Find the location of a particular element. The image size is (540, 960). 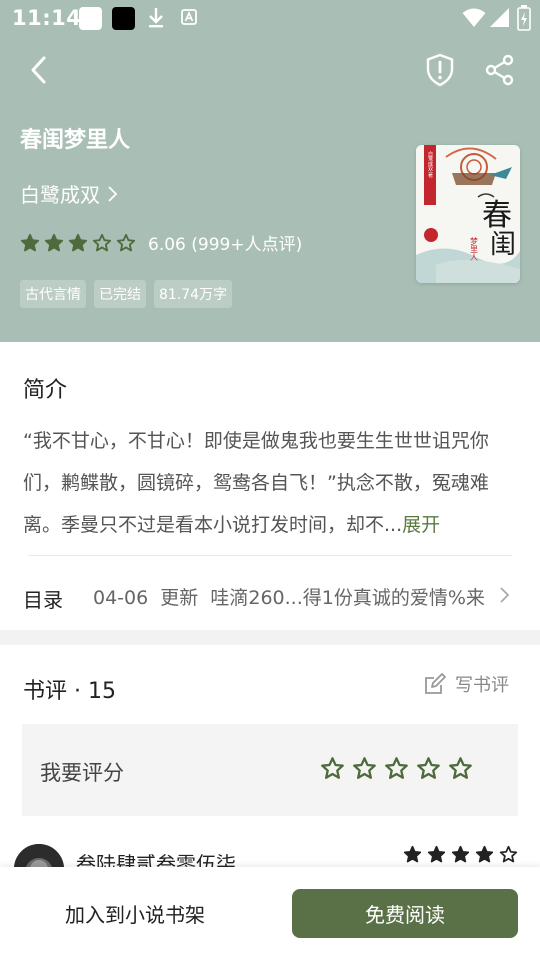

book-rating: 6.06 (999+人点评) is located at coordinates (161, 242).